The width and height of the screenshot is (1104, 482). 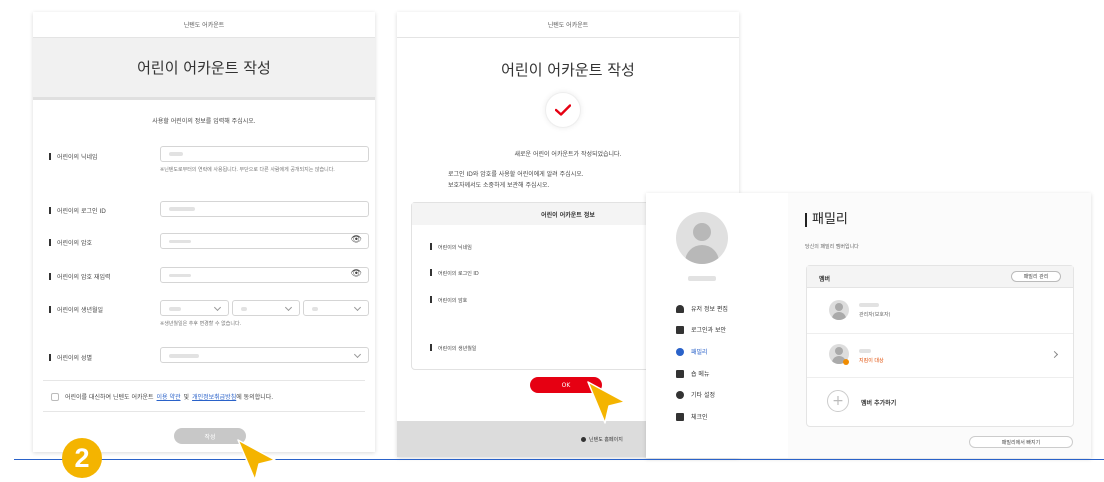 I want to click on bottom-divider, so click(x=559, y=459).